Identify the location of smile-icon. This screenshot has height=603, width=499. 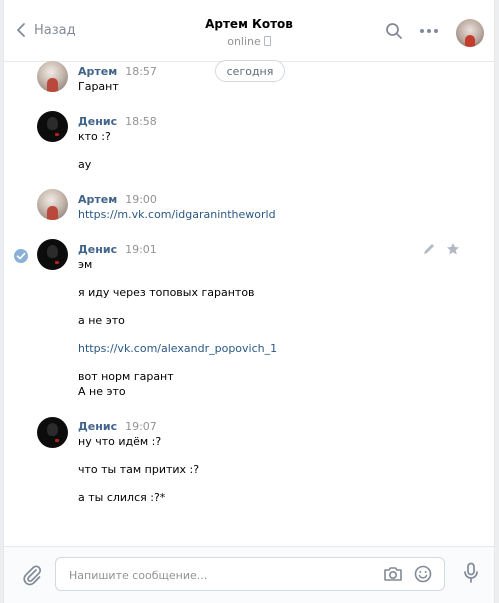
(423, 574).